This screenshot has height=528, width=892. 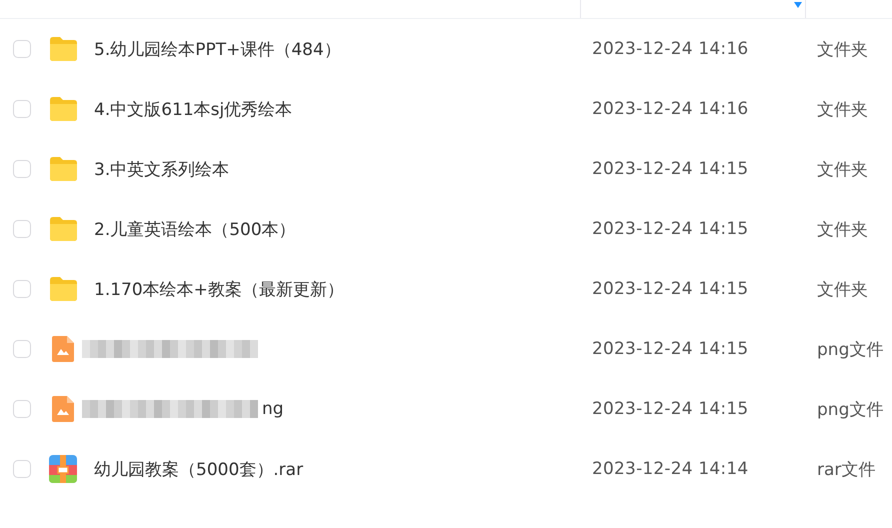 I want to click on file-name: 2.儿童英语绘本（500本）, so click(x=195, y=229).